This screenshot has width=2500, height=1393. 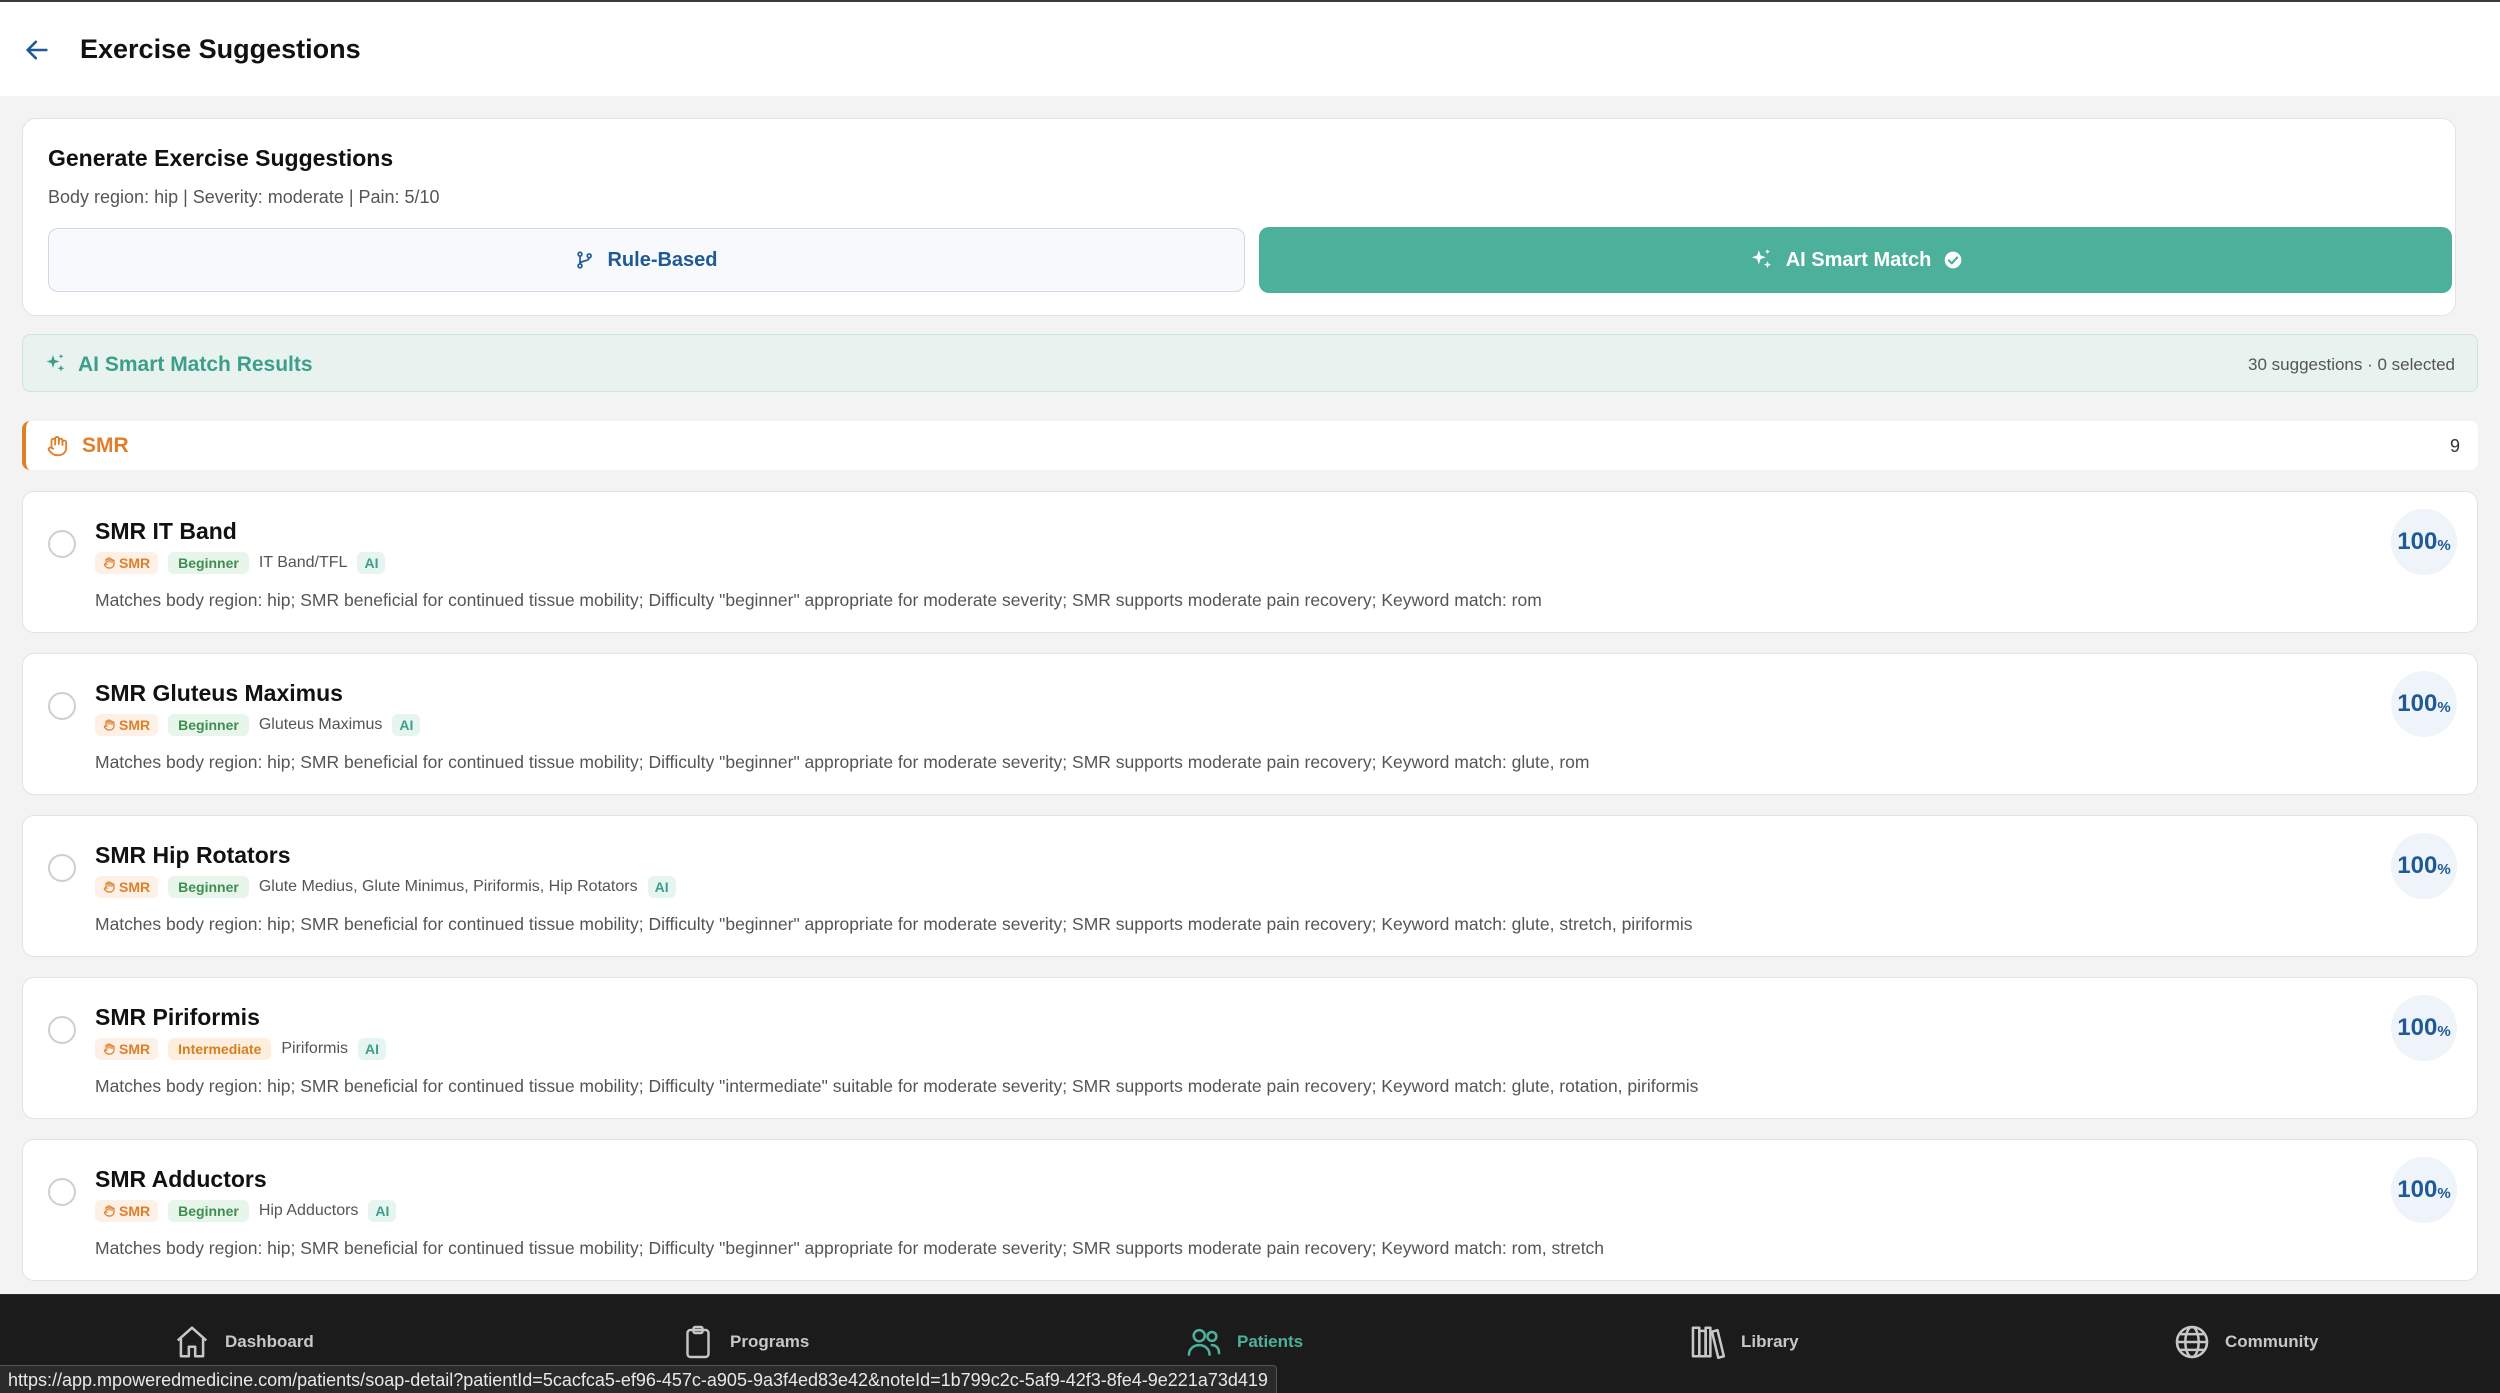 I want to click on nav-item-programs: Programs, so click(x=744, y=1342).